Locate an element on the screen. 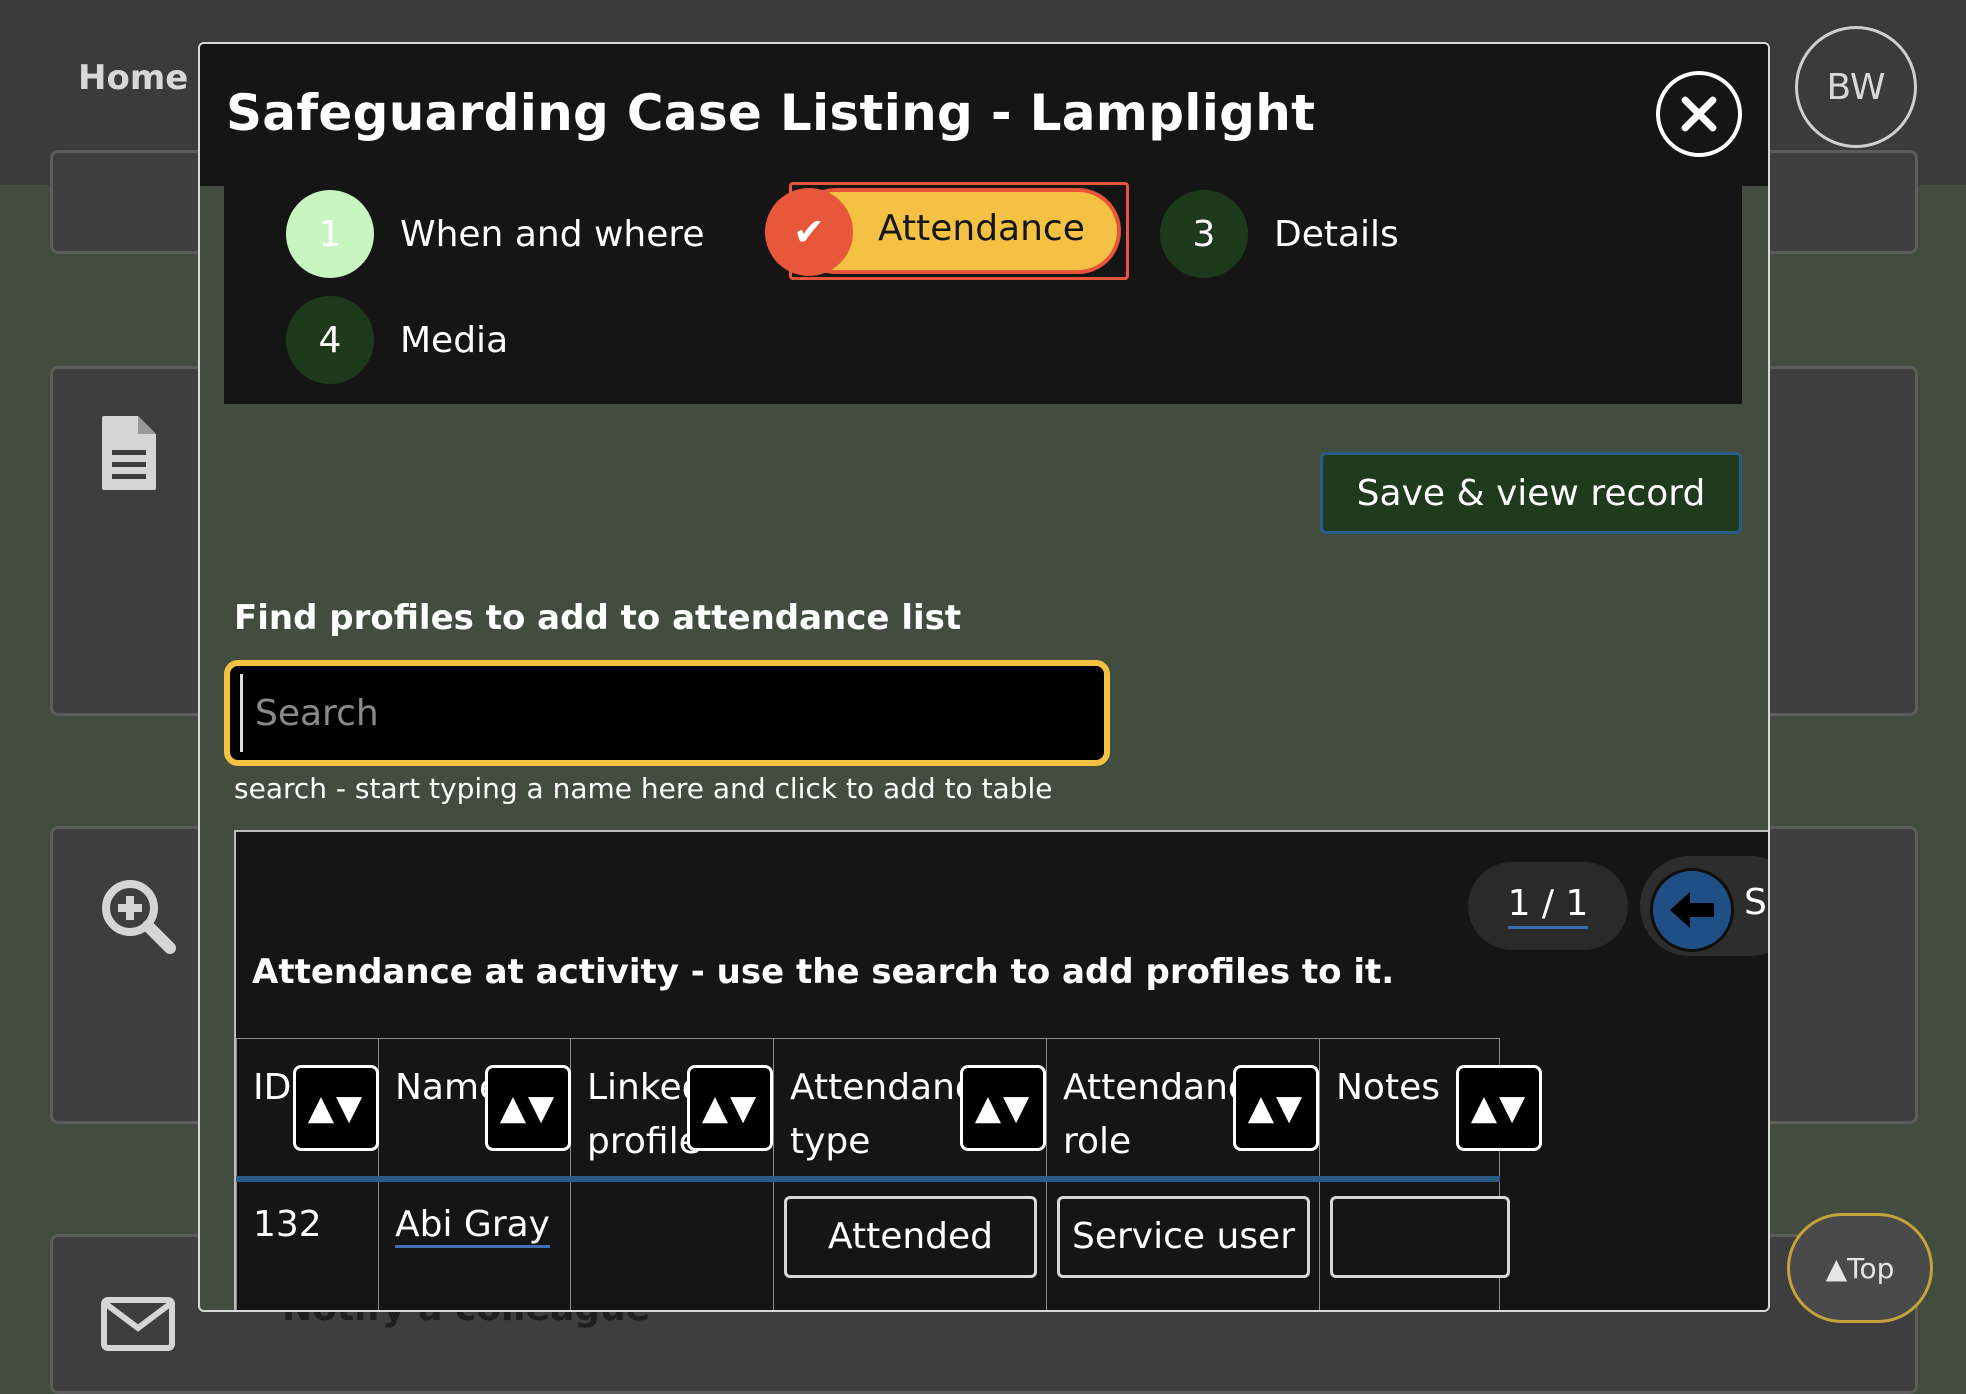 The image size is (1966, 1394). step-media: 4 Media is located at coordinates (397, 340).